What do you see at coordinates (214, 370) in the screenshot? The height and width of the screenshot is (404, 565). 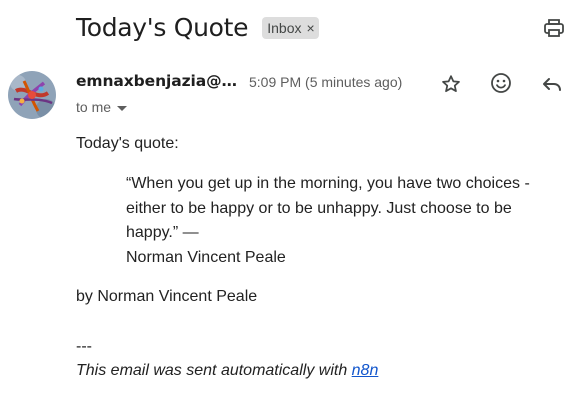 I see `footer-text: This email was sent automatically with` at bounding box center [214, 370].